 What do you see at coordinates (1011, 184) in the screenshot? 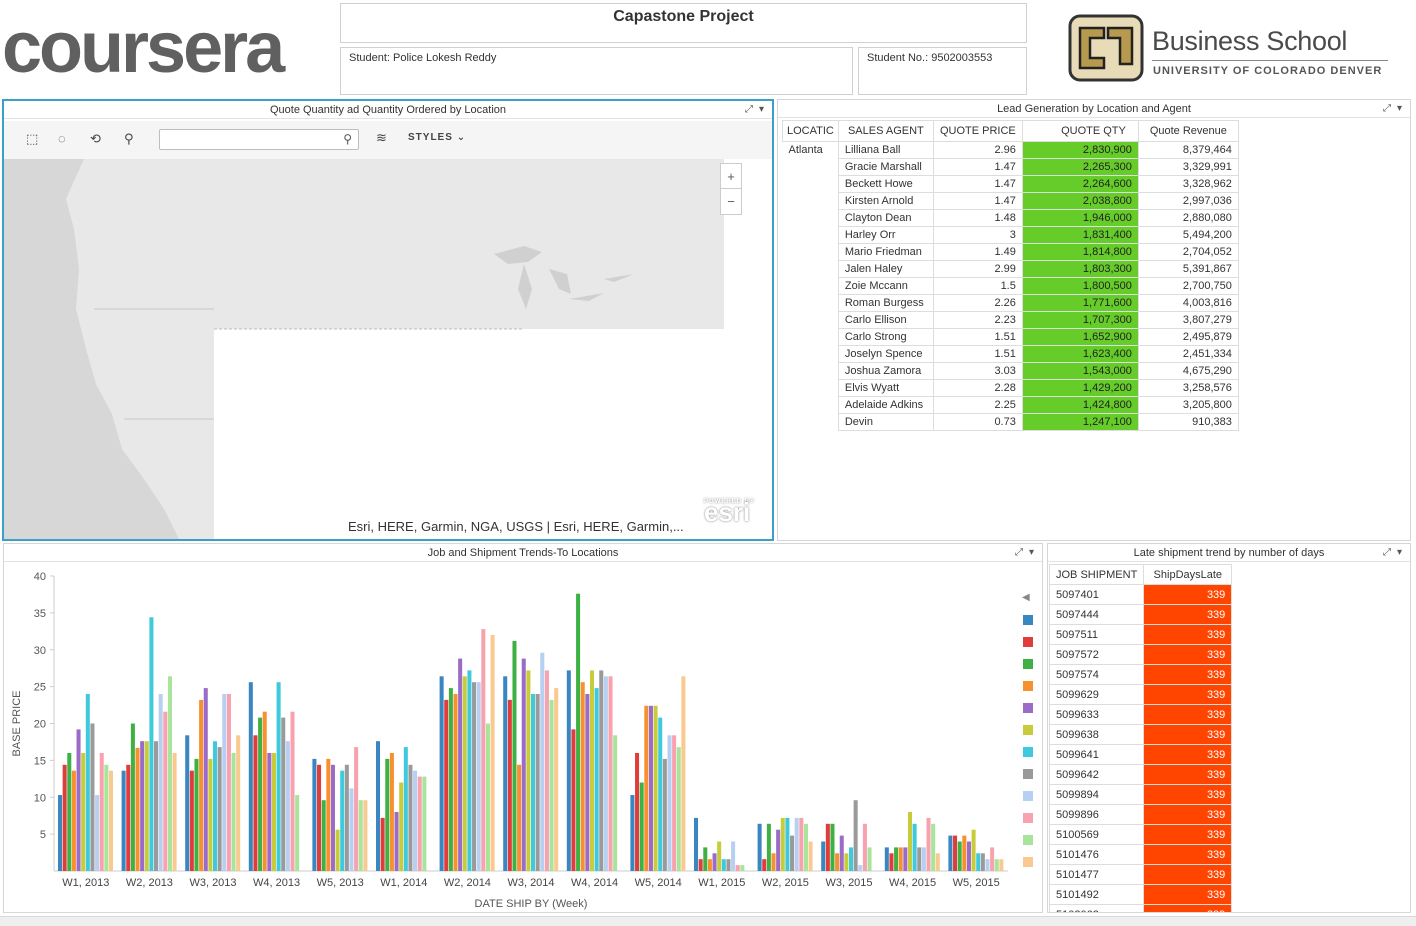
I see `table-row: Beckett Howe 1.47 2,264,600 3,328,962` at bounding box center [1011, 184].